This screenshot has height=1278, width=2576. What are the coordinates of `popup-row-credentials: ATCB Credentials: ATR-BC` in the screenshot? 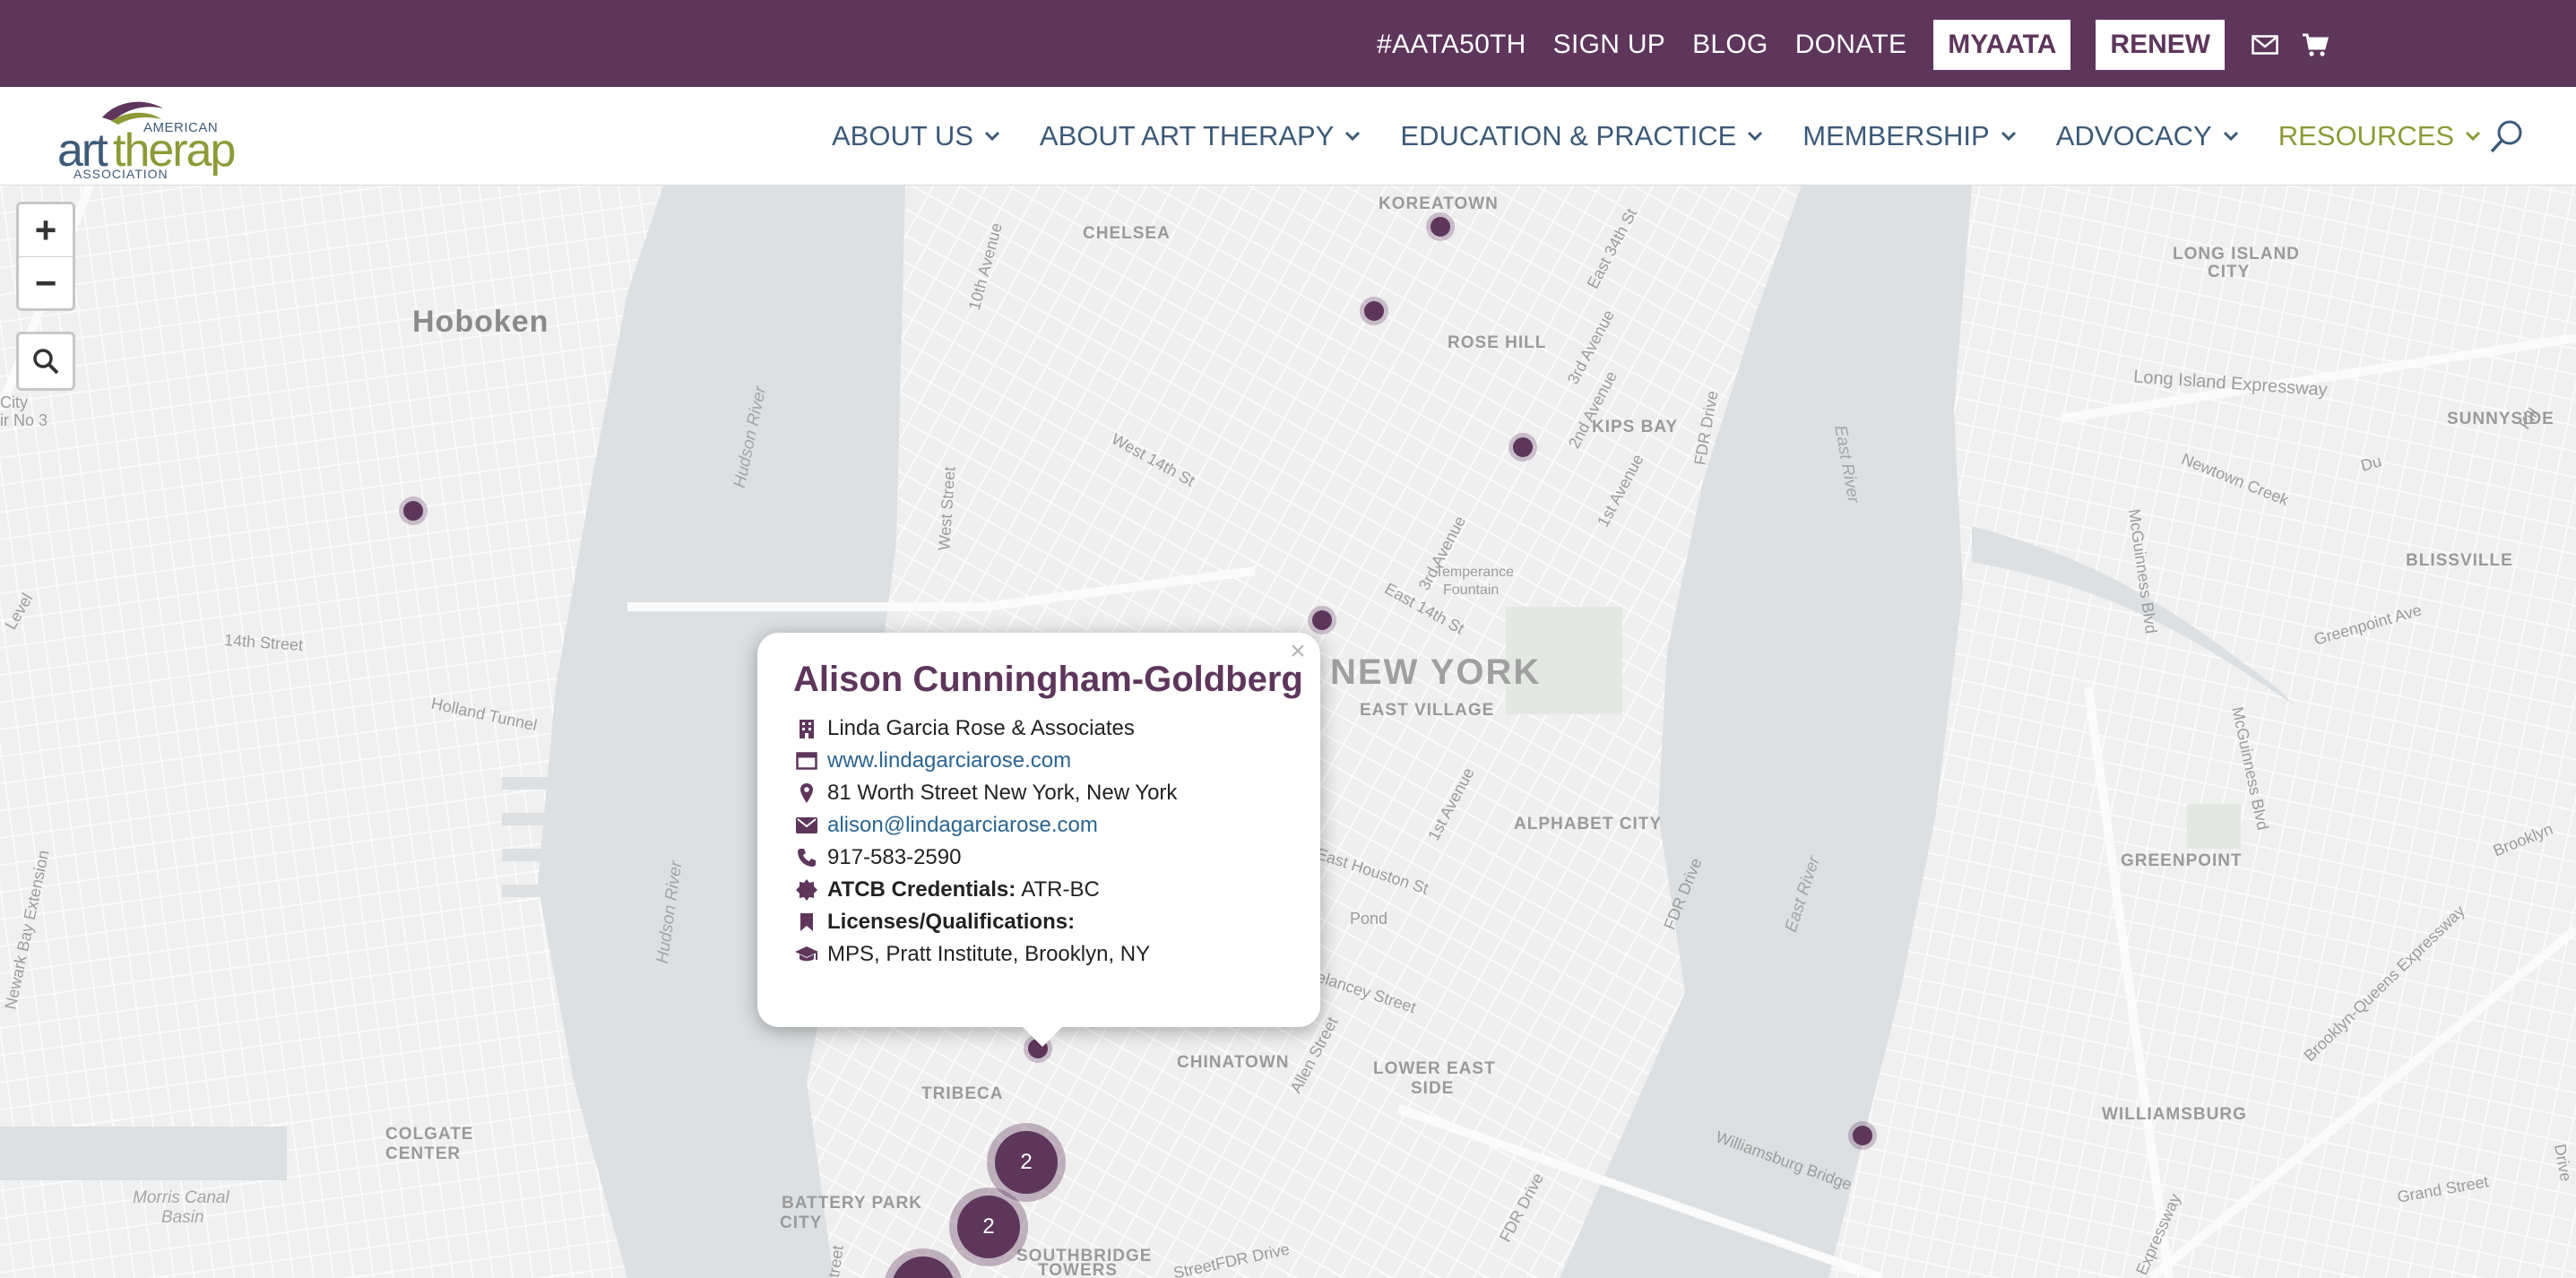 It's located at (1039, 890).